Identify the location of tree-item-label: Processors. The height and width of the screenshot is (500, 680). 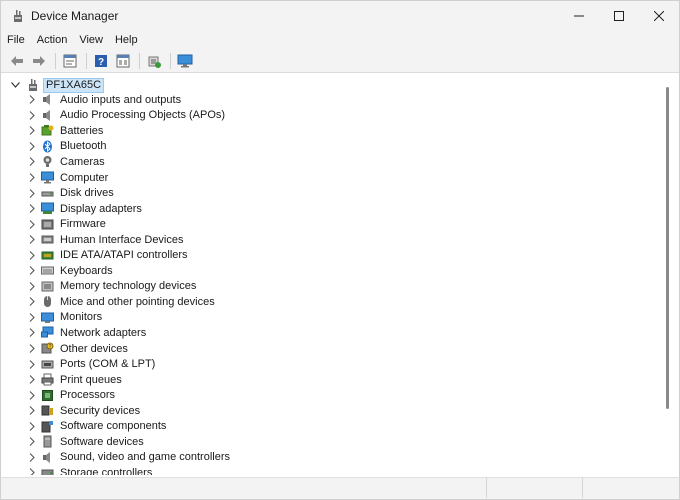
(88, 395).